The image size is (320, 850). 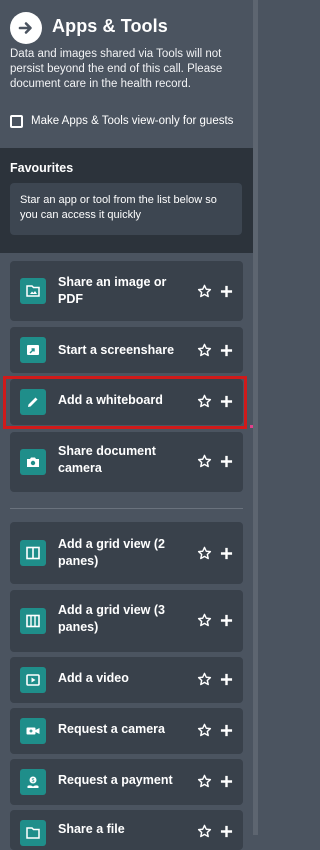 I want to click on image-file-icon, so click(x=33, y=291).